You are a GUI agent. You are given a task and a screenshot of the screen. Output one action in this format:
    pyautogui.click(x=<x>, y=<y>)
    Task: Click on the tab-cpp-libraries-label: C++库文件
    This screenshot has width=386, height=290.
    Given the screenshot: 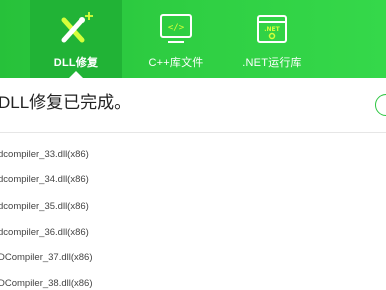 What is the action you would take?
    pyautogui.click(x=176, y=63)
    